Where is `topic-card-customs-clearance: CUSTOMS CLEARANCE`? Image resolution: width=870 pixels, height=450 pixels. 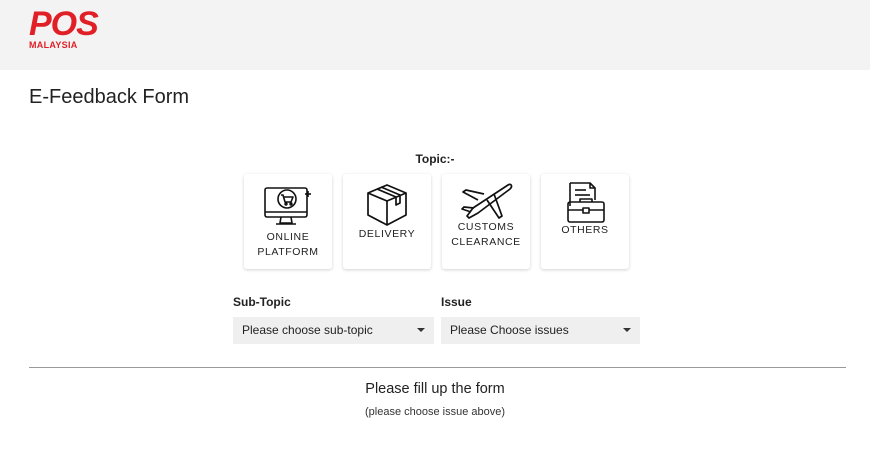
topic-card-customs-clearance: CUSTOMS CLEARANCE is located at coordinates (486, 221).